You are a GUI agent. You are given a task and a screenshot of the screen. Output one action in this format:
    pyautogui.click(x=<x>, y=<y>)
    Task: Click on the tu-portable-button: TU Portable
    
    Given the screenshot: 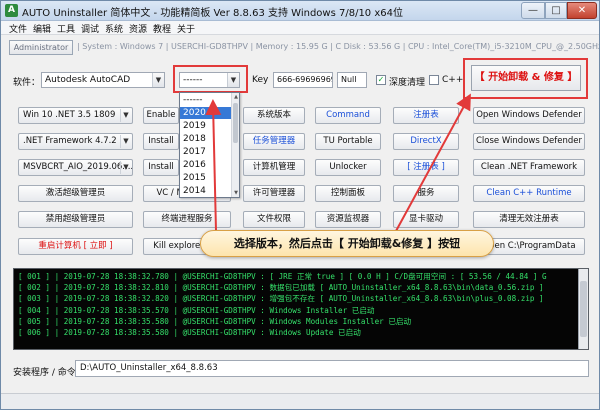 What is the action you would take?
    pyautogui.click(x=348, y=141)
    